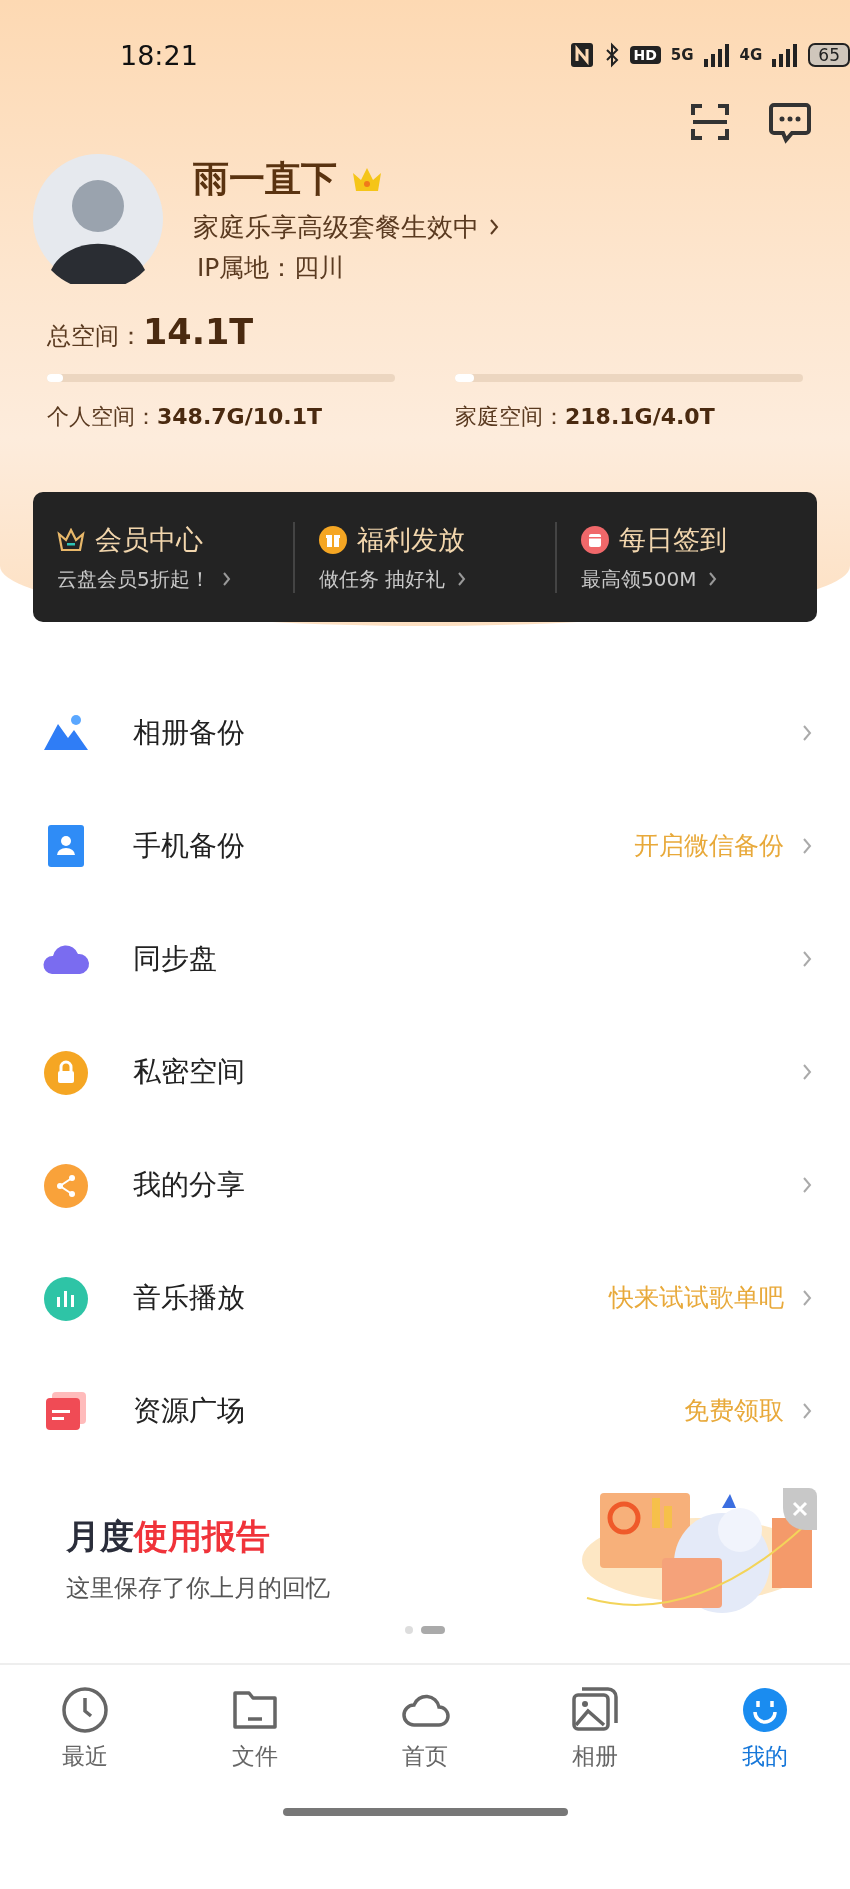  I want to click on tab: 我的, so click(765, 1724).